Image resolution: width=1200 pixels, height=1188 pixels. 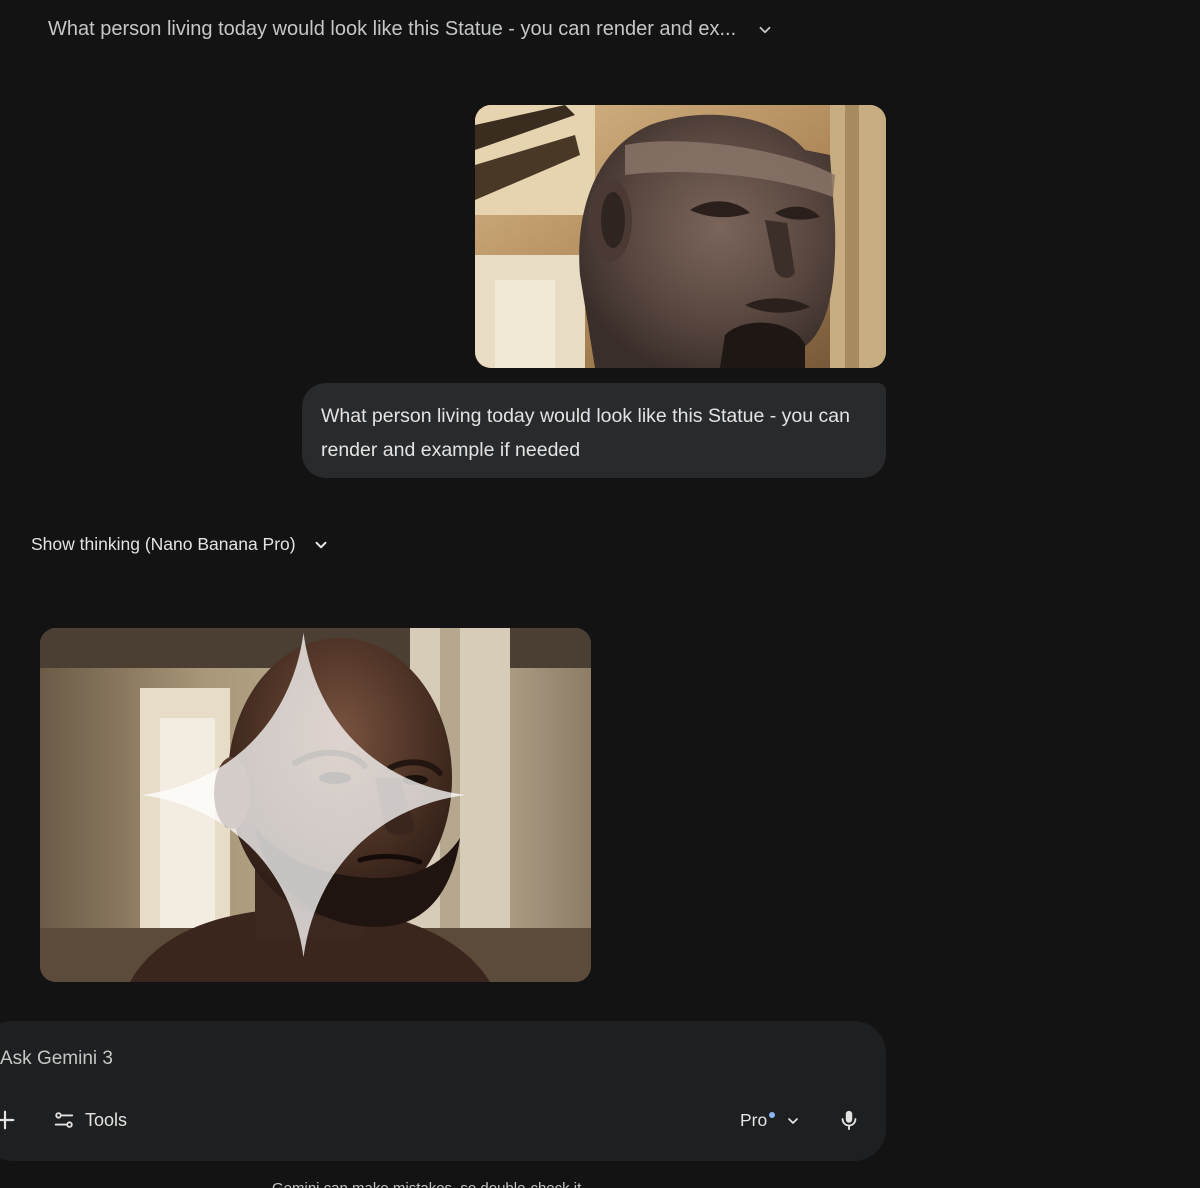 I want to click on show-thinking-label: Show thinking (Nano Banana Pro), so click(x=163, y=544).